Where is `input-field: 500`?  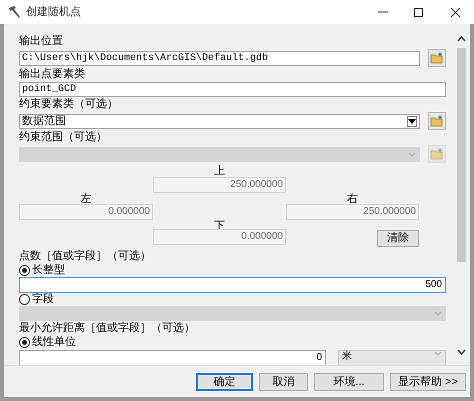 input-field: 500 is located at coordinates (232, 285).